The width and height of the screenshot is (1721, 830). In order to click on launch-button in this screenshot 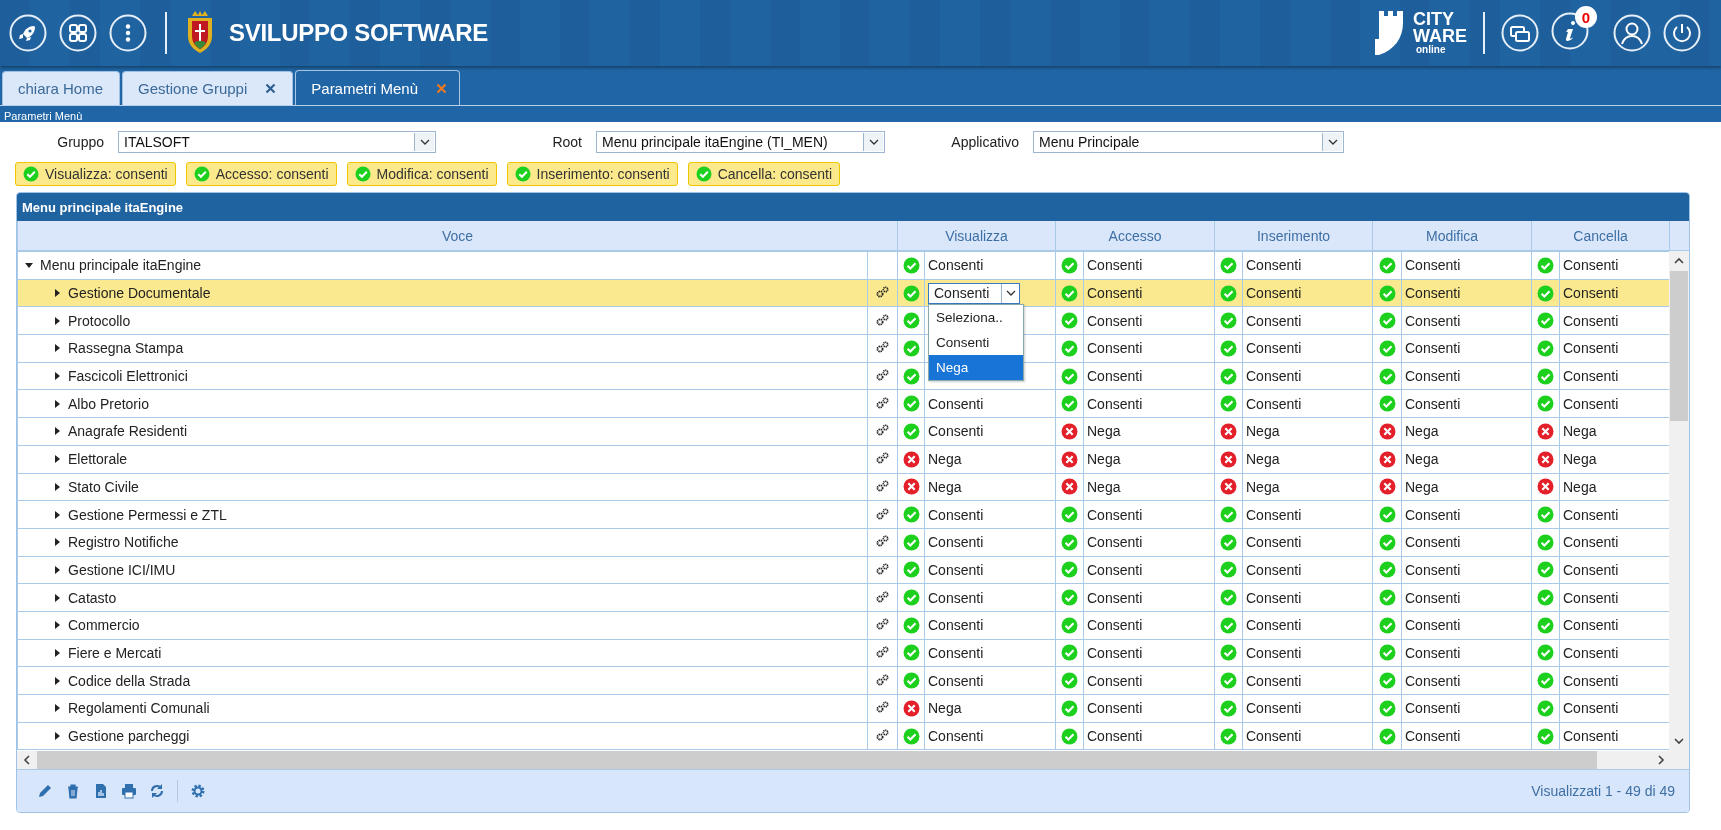, I will do `click(28, 33)`.